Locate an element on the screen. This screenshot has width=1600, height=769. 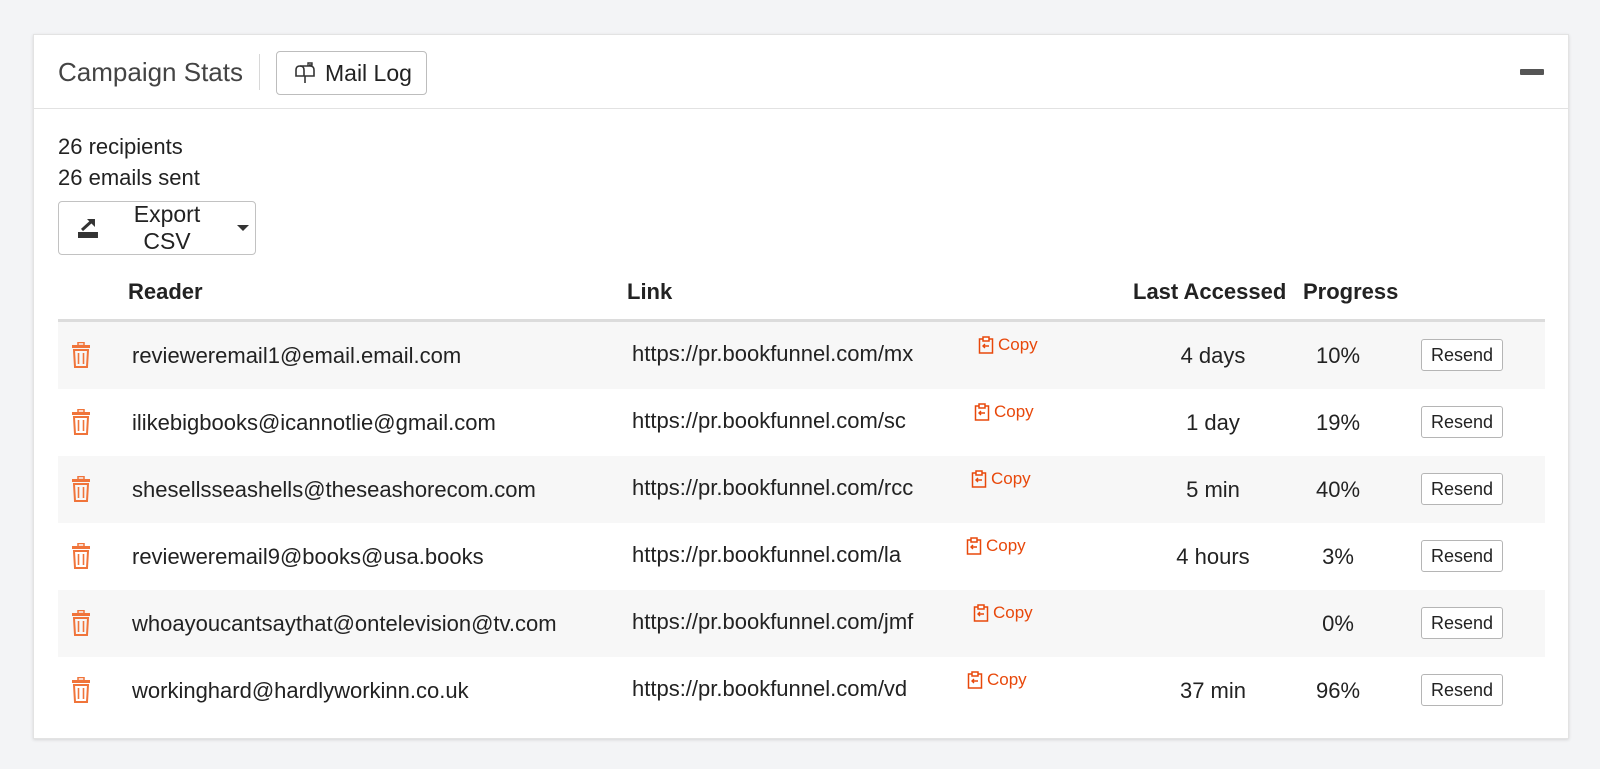
reader-link: https://pr.bookfunnel.com/vd is located at coordinates (770, 688).